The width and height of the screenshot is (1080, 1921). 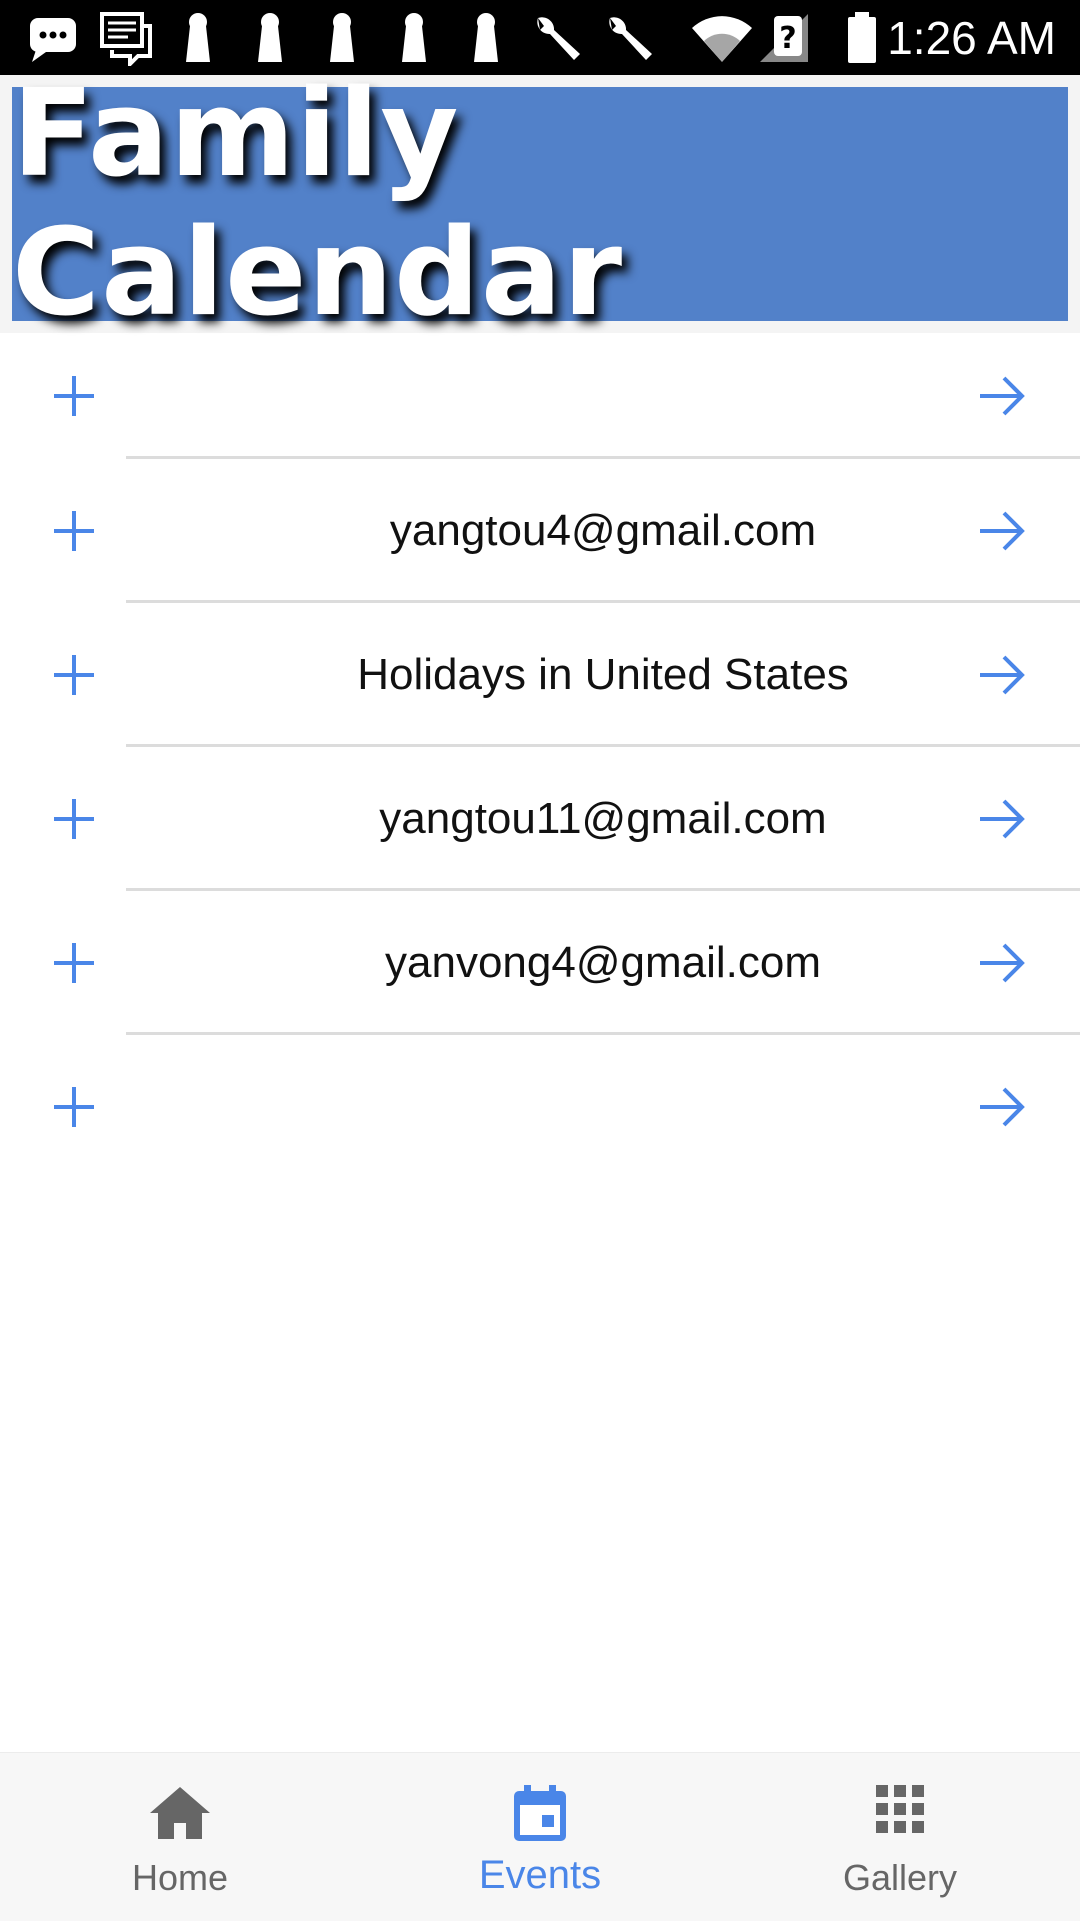 What do you see at coordinates (900, 1809) in the screenshot?
I see `grid-icon` at bounding box center [900, 1809].